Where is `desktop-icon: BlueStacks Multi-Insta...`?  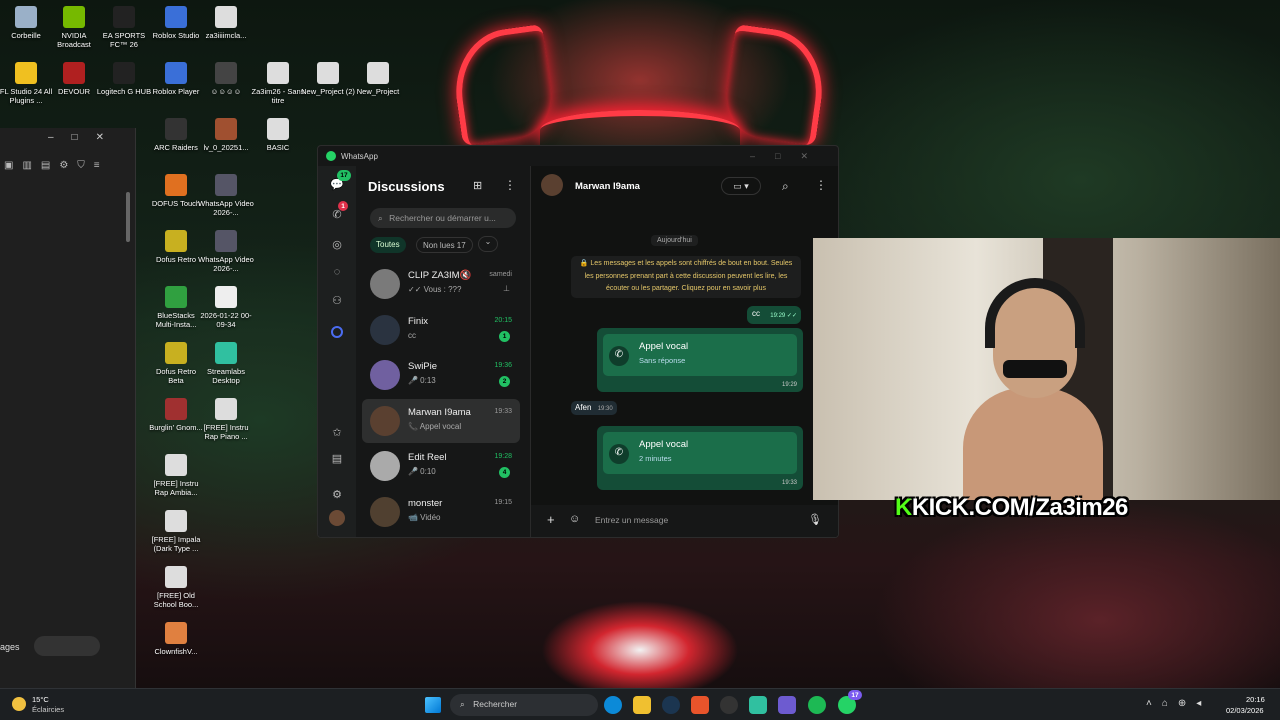
desktop-icon: BlueStacks Multi-Insta... is located at coordinates (176, 307).